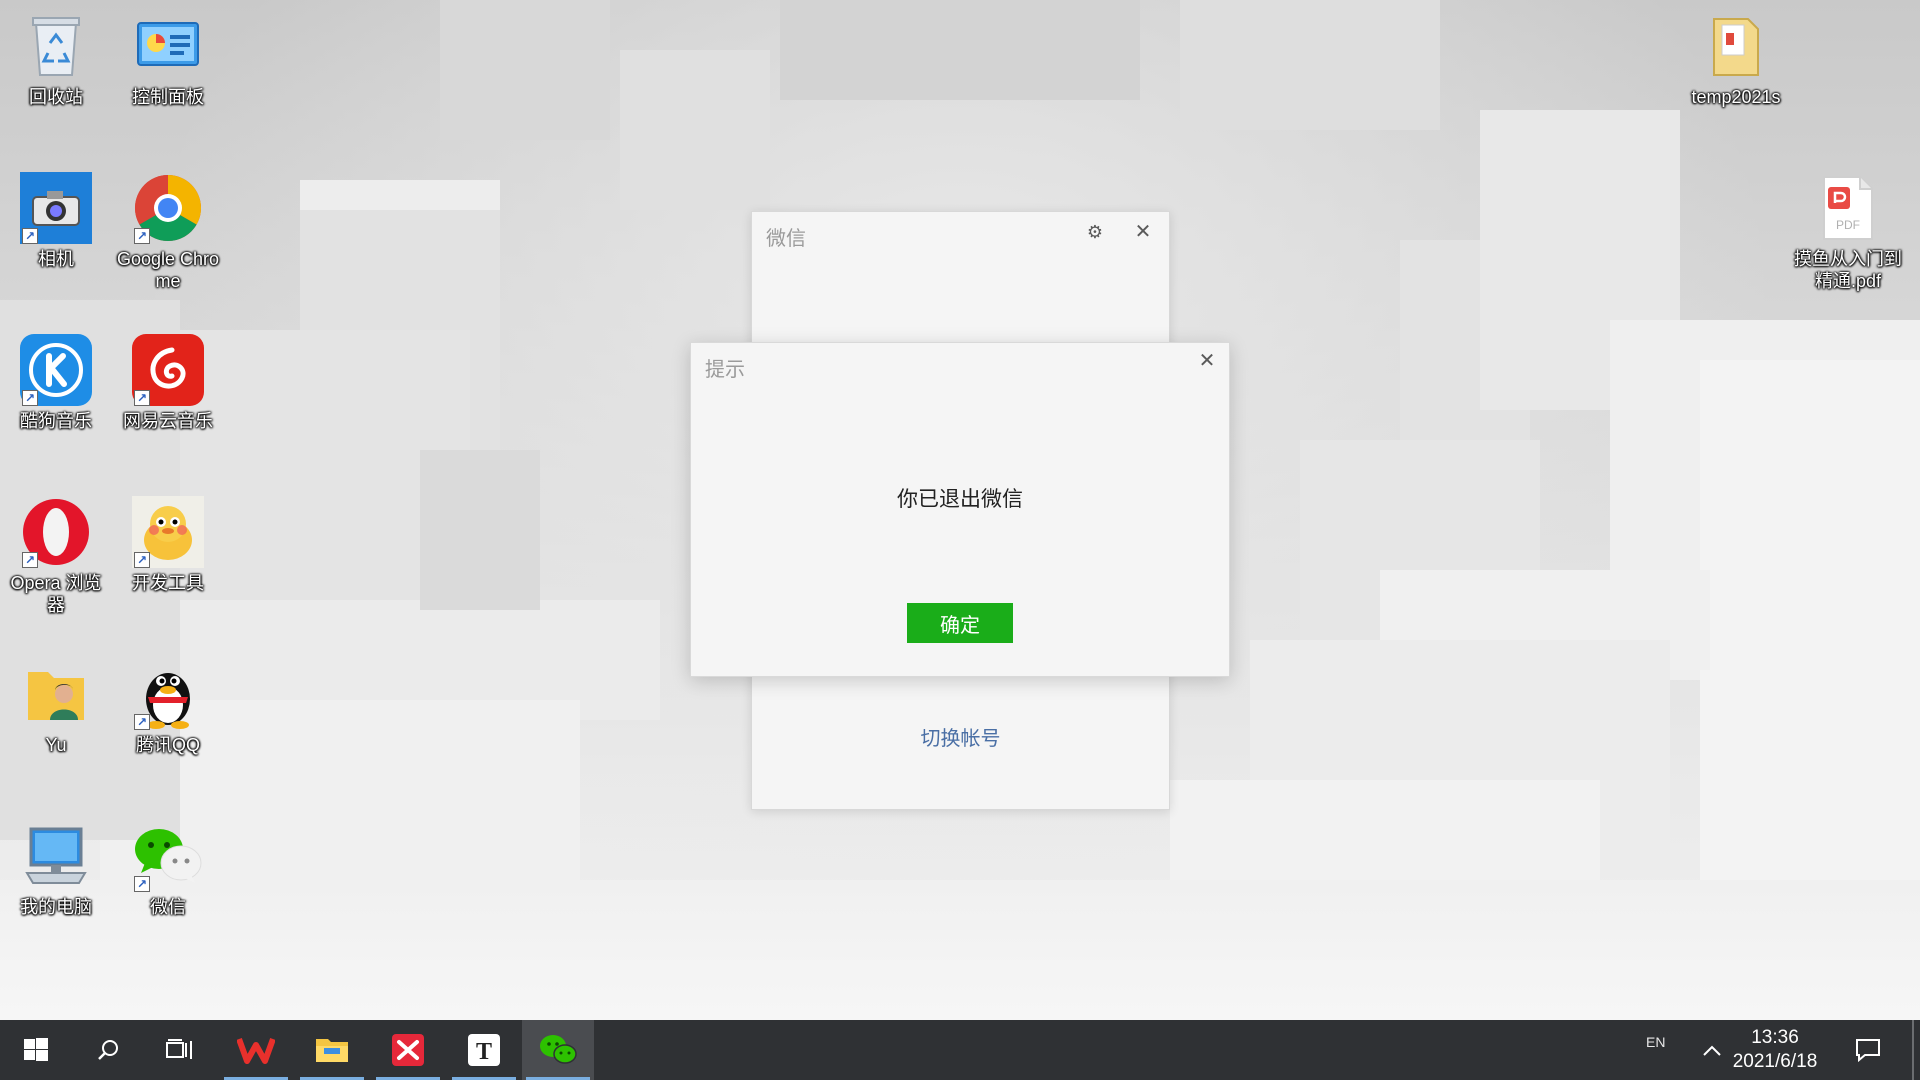  Describe the element at coordinates (56, 46) in the screenshot. I see `recycle-bin-icon` at that location.